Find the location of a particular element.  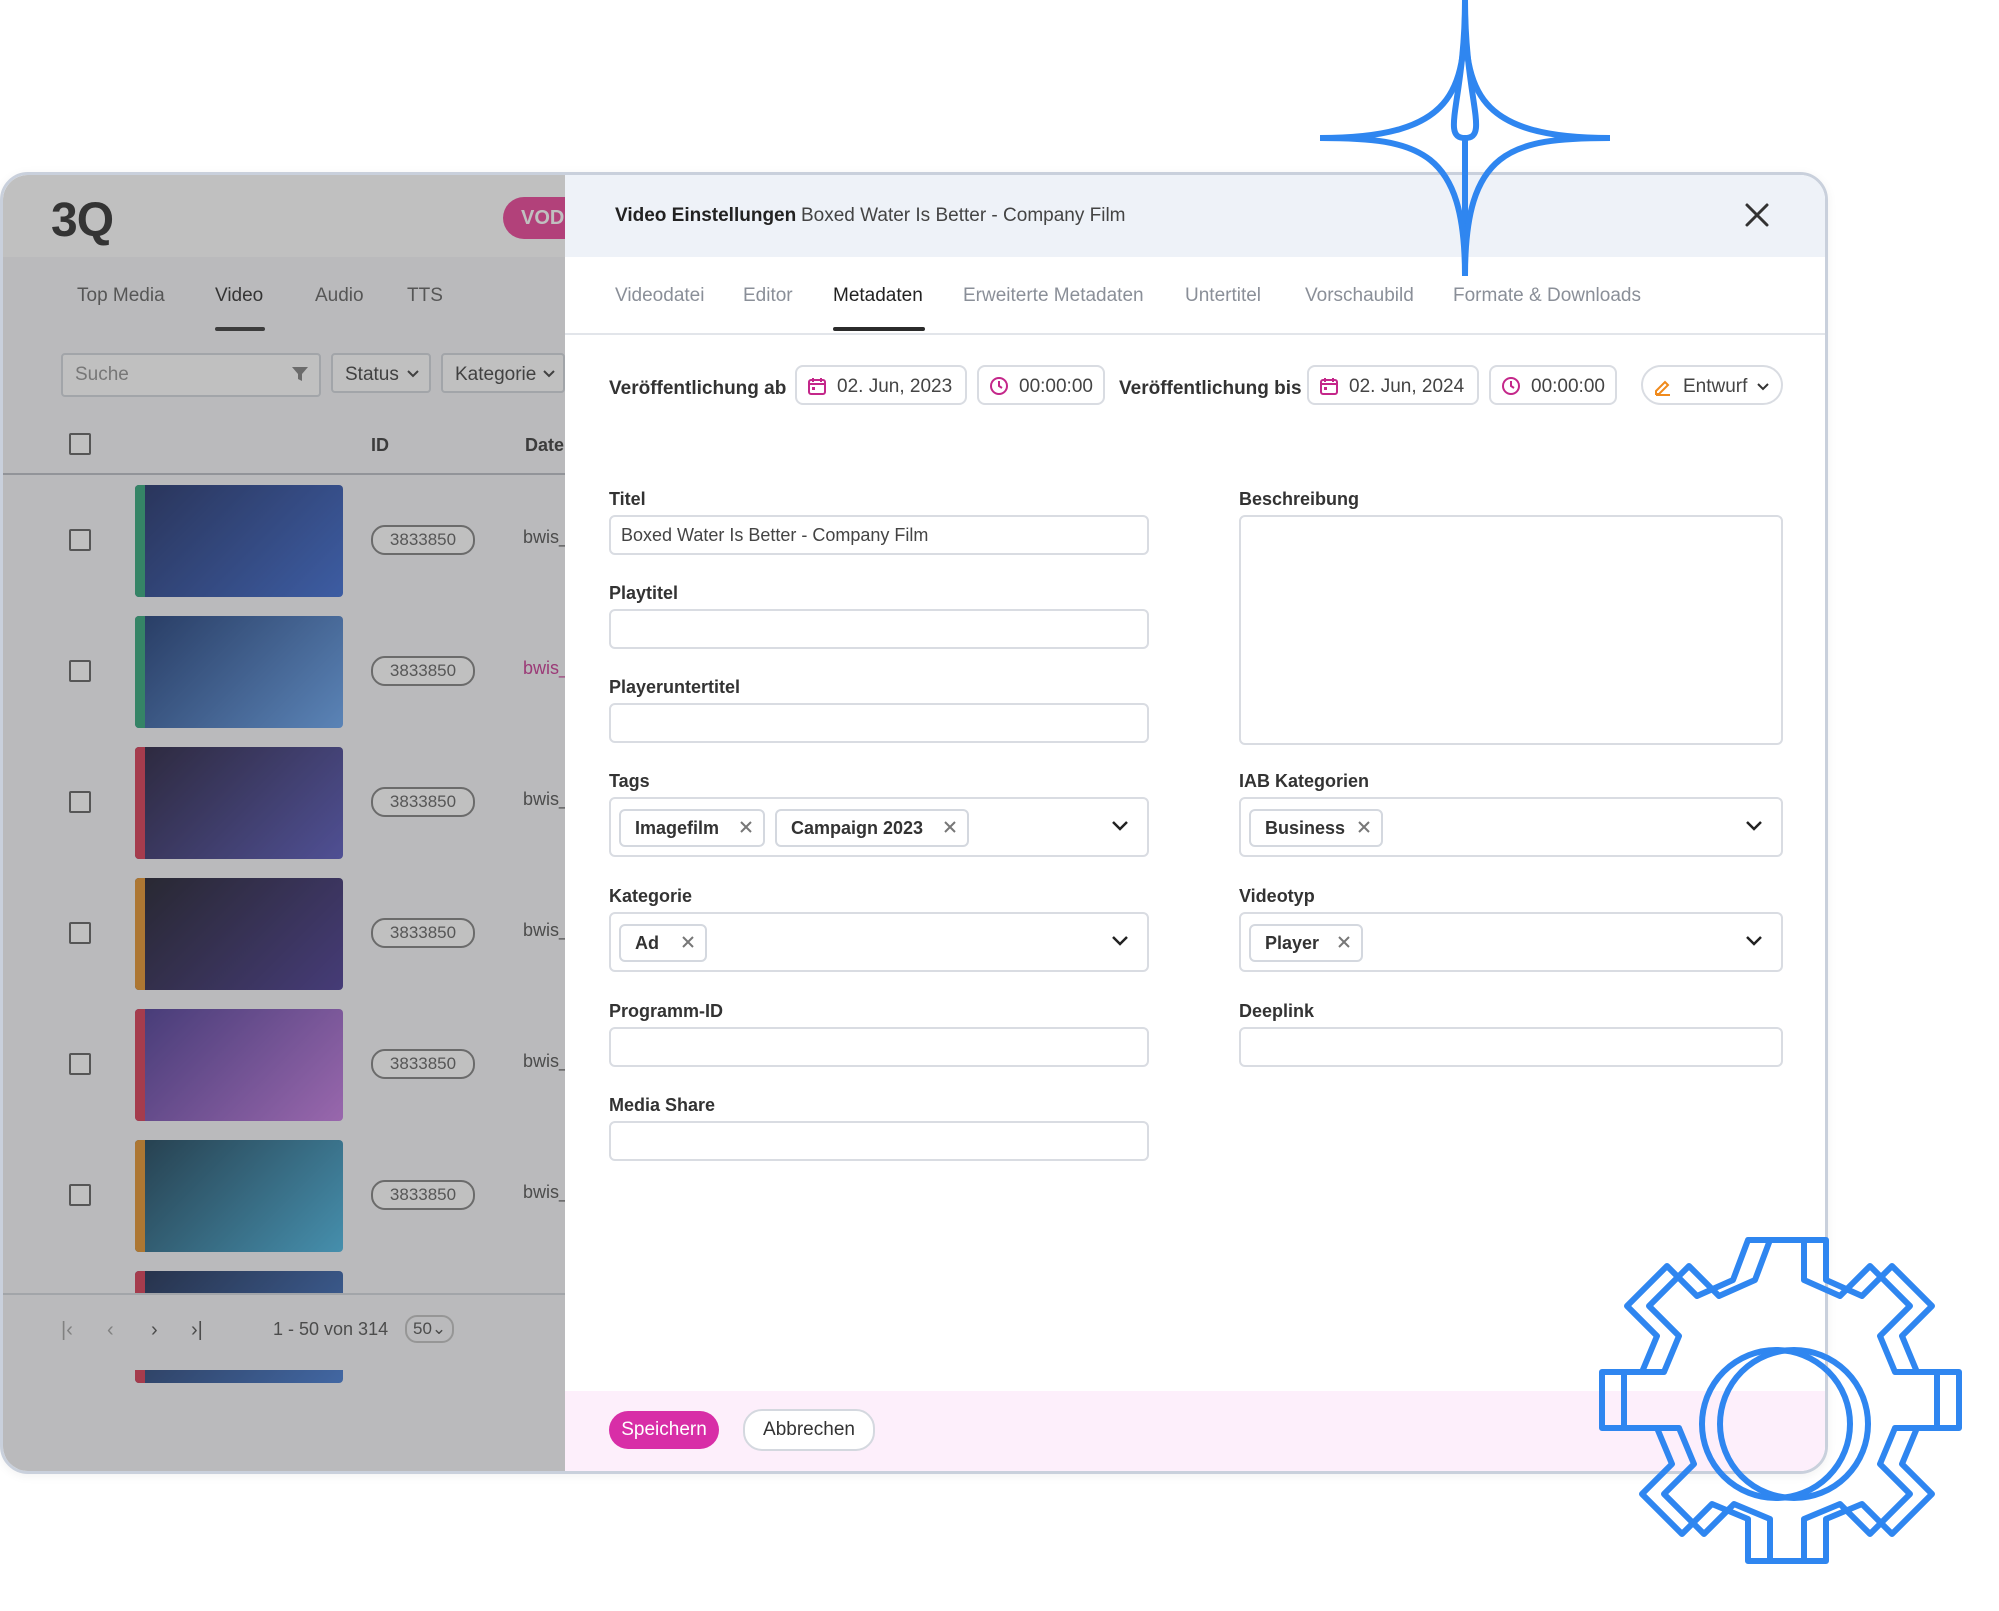

kategorie-chip: Ad is located at coordinates (663, 943).